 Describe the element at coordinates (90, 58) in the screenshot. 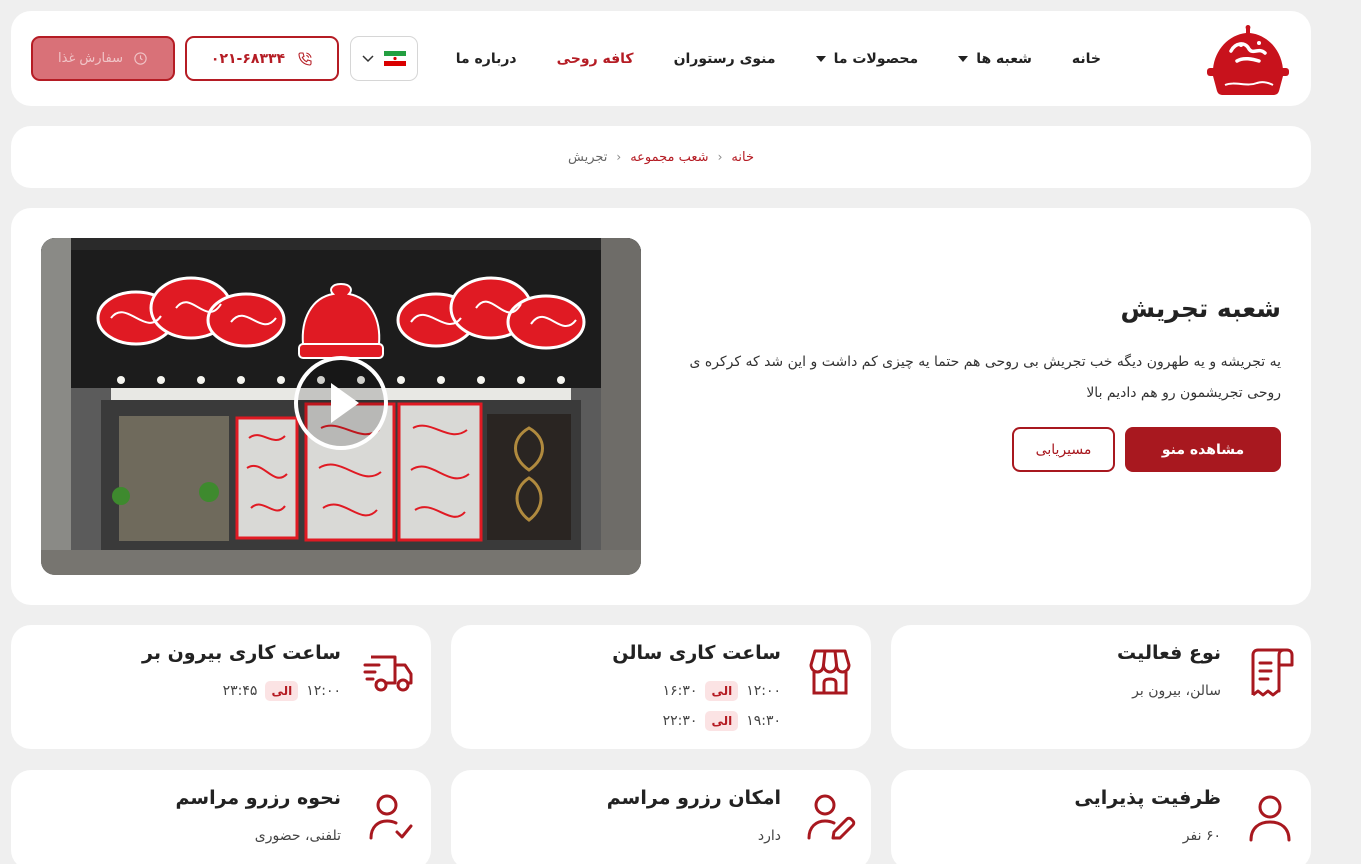

I see `order-label: سفارش غذا` at that location.